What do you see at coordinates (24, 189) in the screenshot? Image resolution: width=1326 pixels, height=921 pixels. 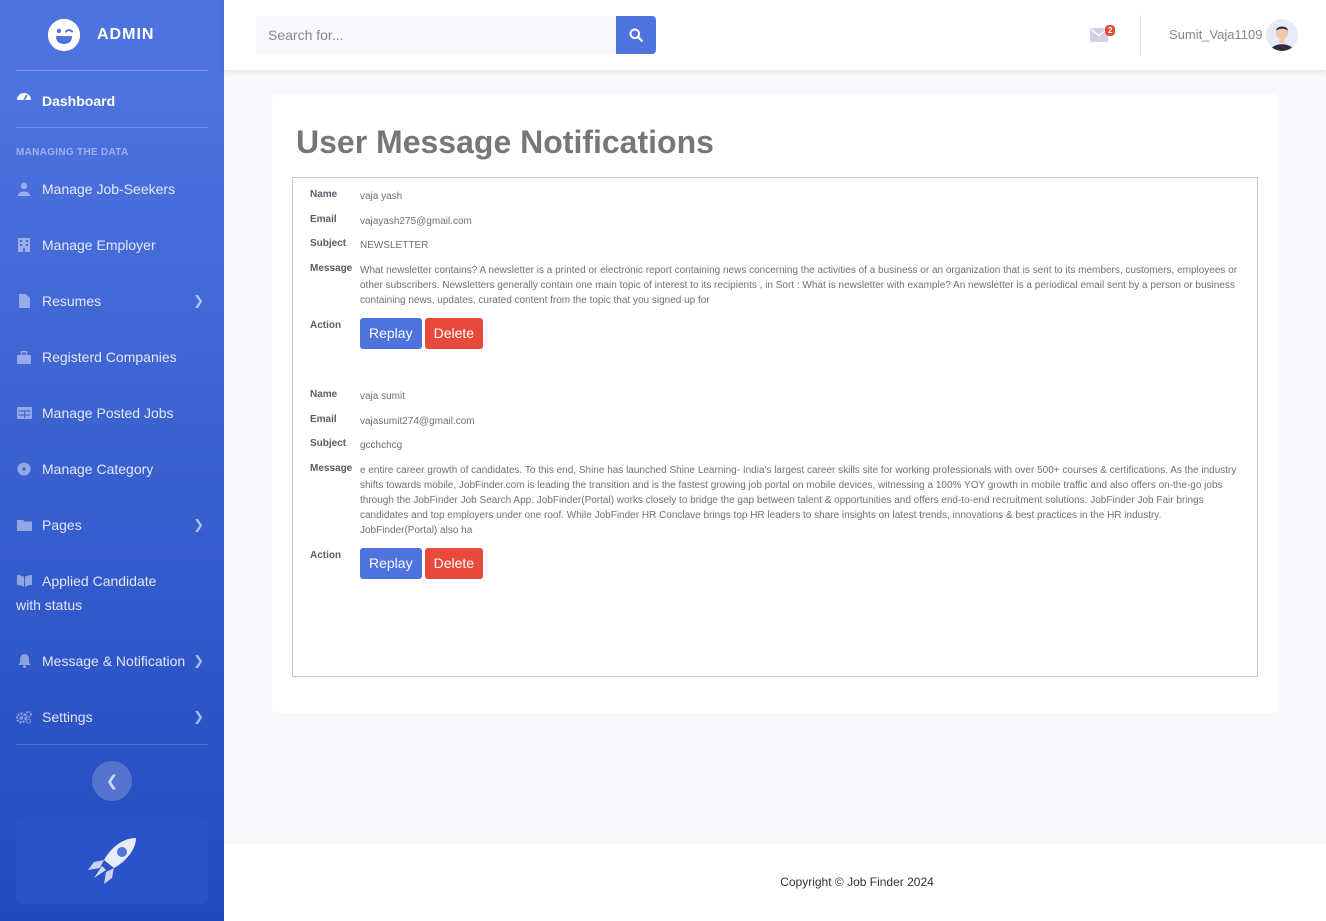 I see `user-icon` at bounding box center [24, 189].